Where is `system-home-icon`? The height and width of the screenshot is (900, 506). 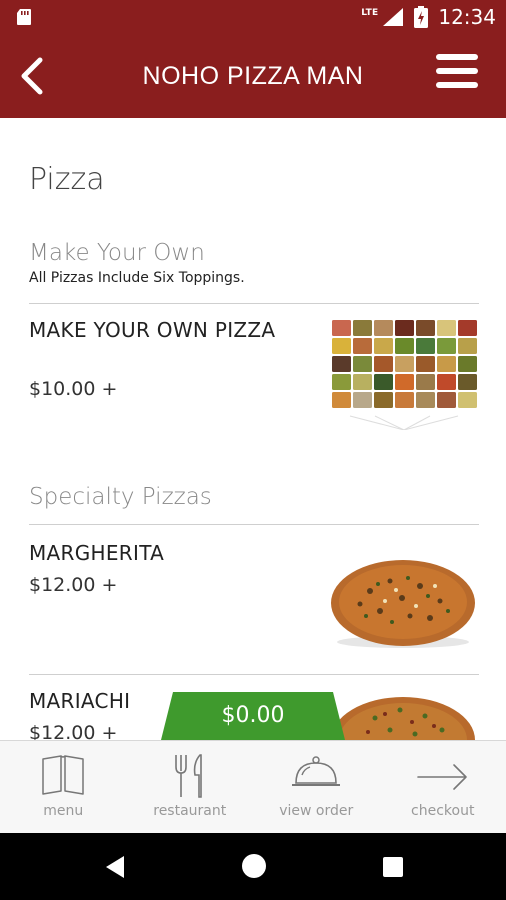 system-home-icon is located at coordinates (254, 866).